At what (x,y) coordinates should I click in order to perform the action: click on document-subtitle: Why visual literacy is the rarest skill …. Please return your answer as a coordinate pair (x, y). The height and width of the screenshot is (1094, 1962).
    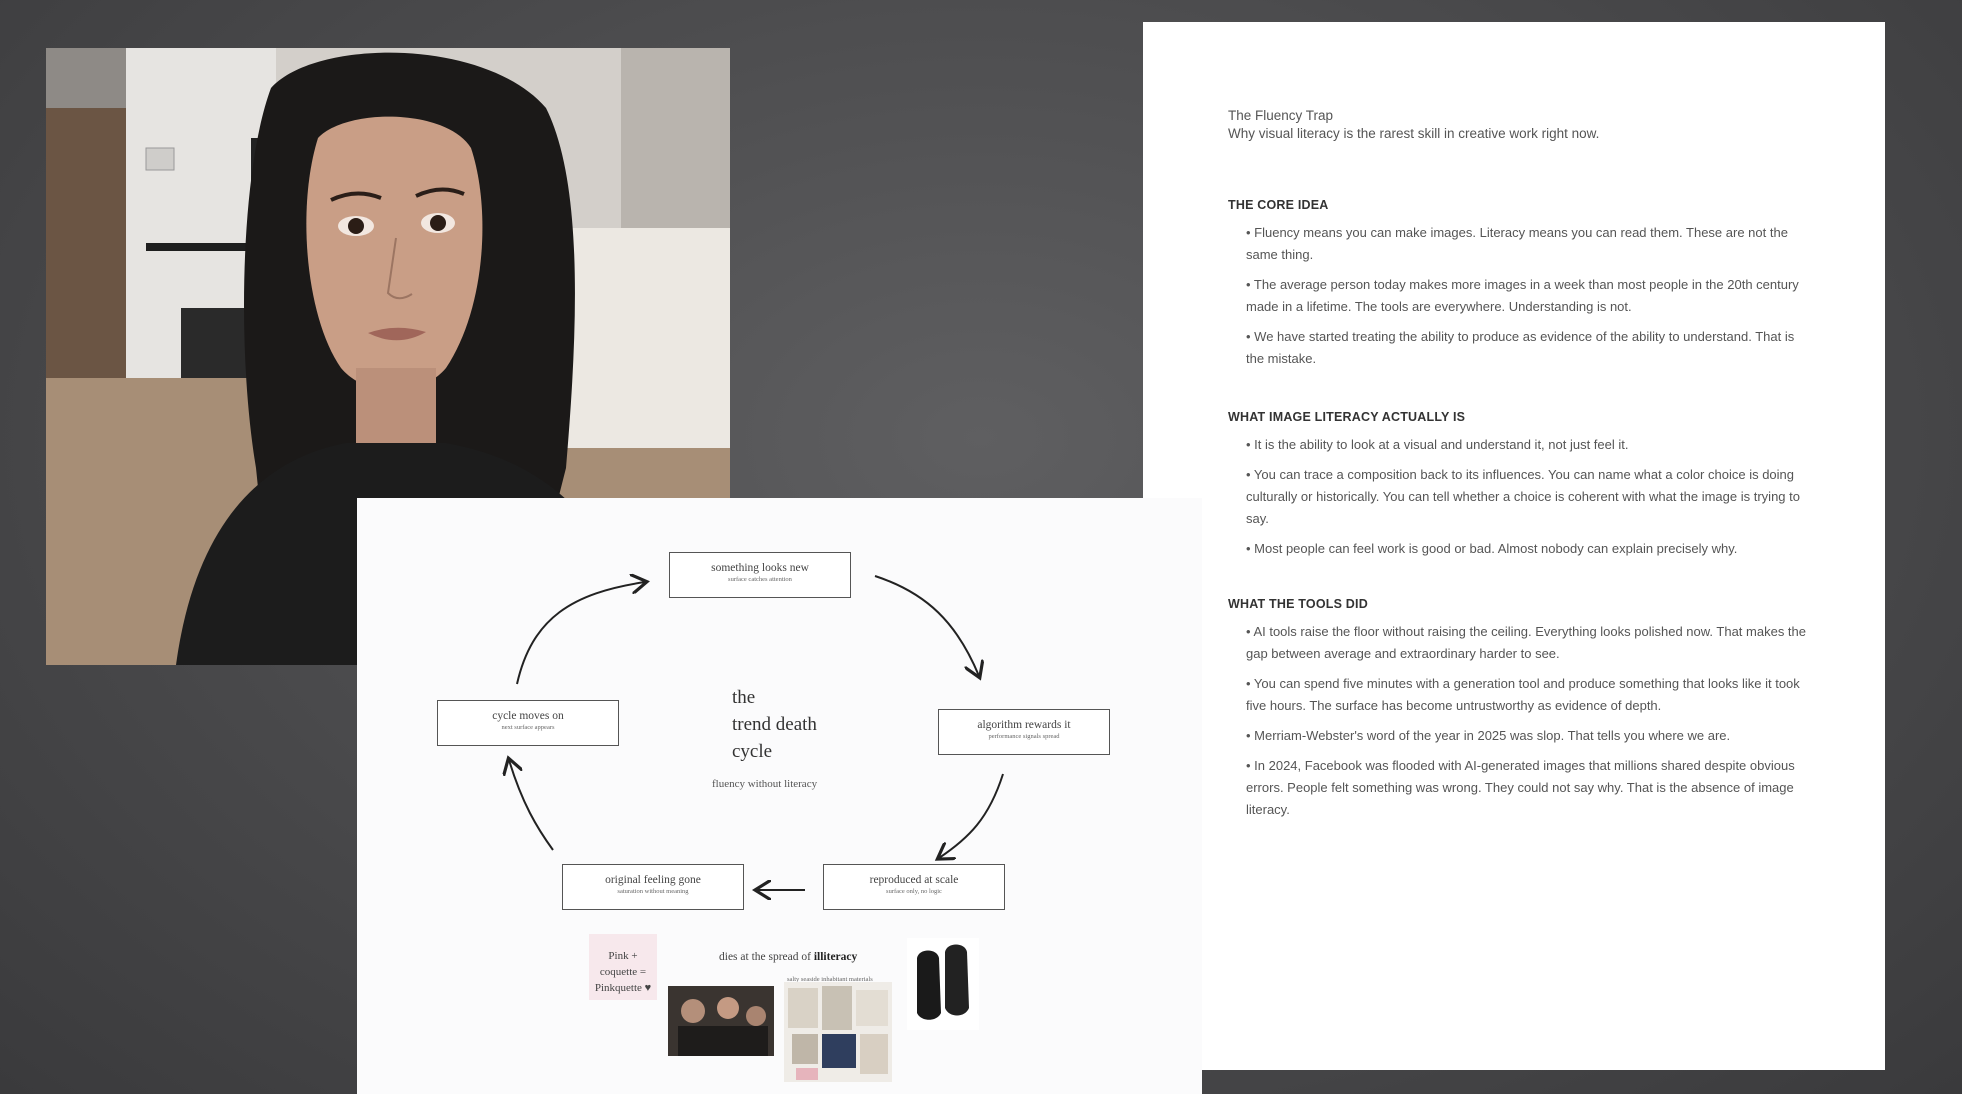
    Looking at the image, I should click on (1414, 133).